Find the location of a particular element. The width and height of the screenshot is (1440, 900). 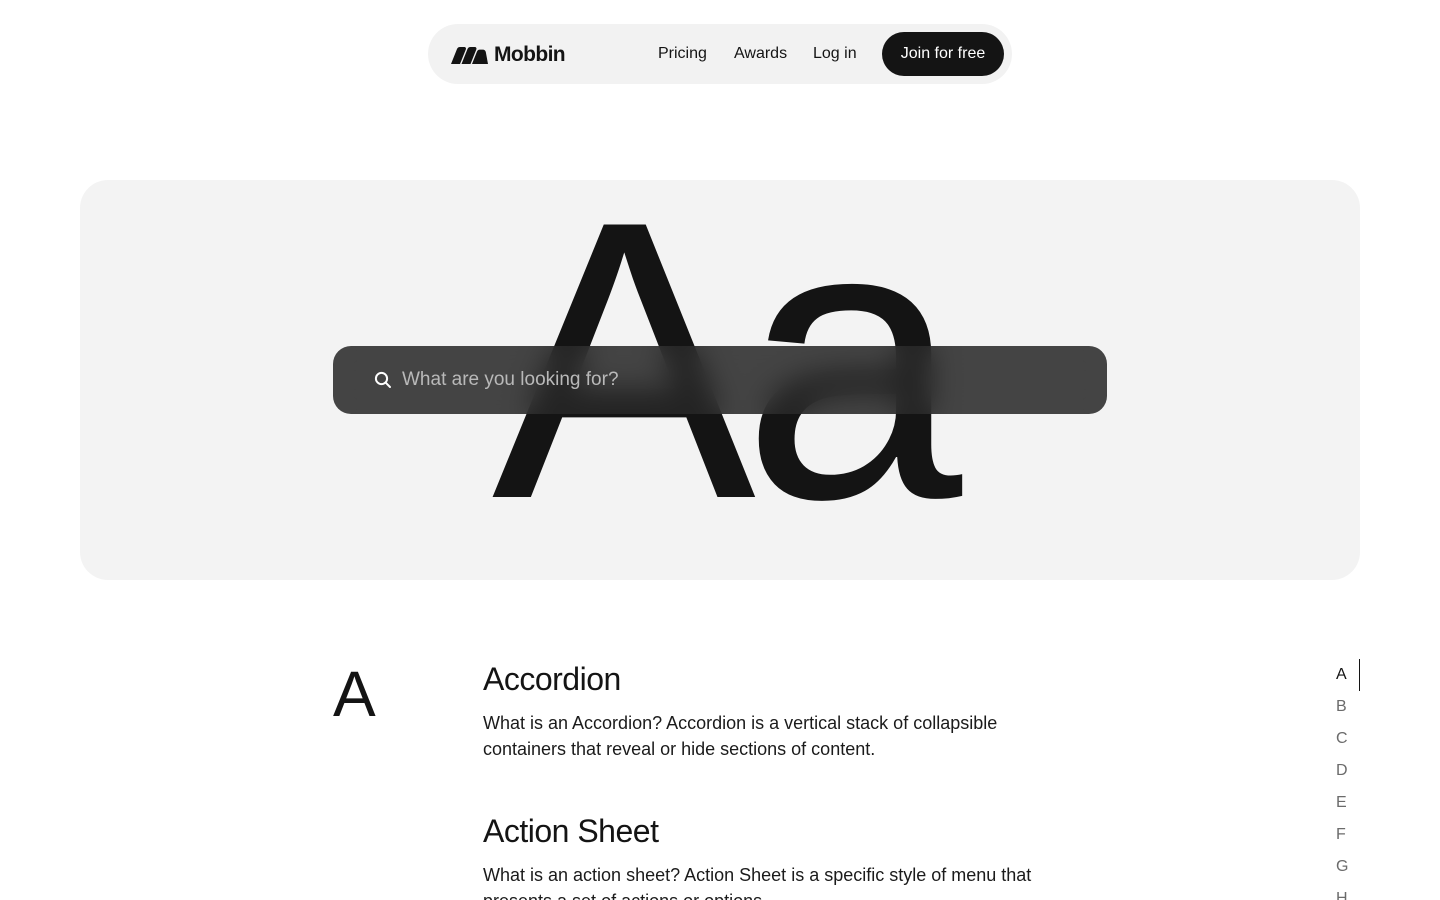

glossary-term-title: Accordion is located at coordinates (763, 679).